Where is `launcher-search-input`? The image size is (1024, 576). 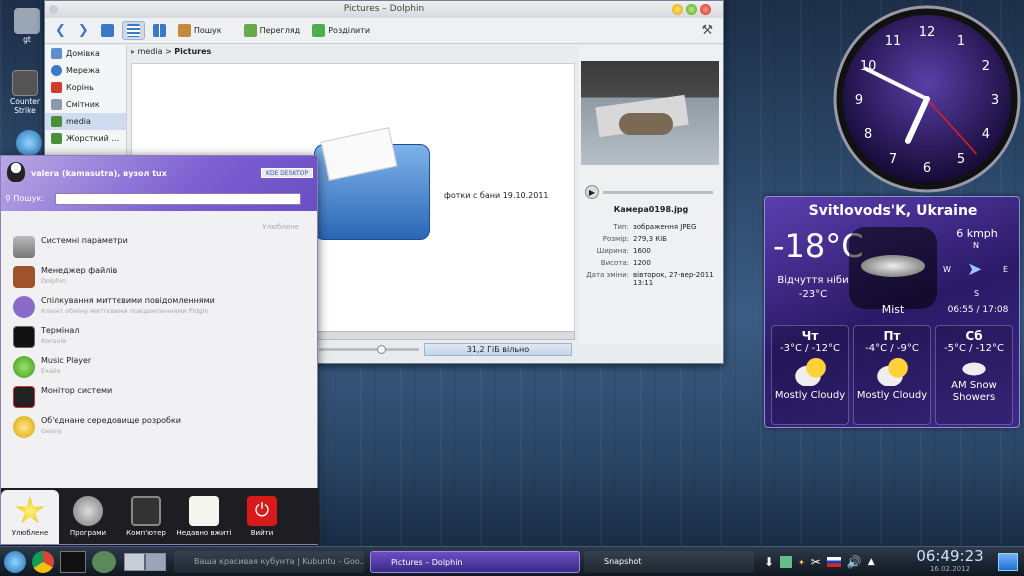 launcher-search-input is located at coordinates (178, 199).